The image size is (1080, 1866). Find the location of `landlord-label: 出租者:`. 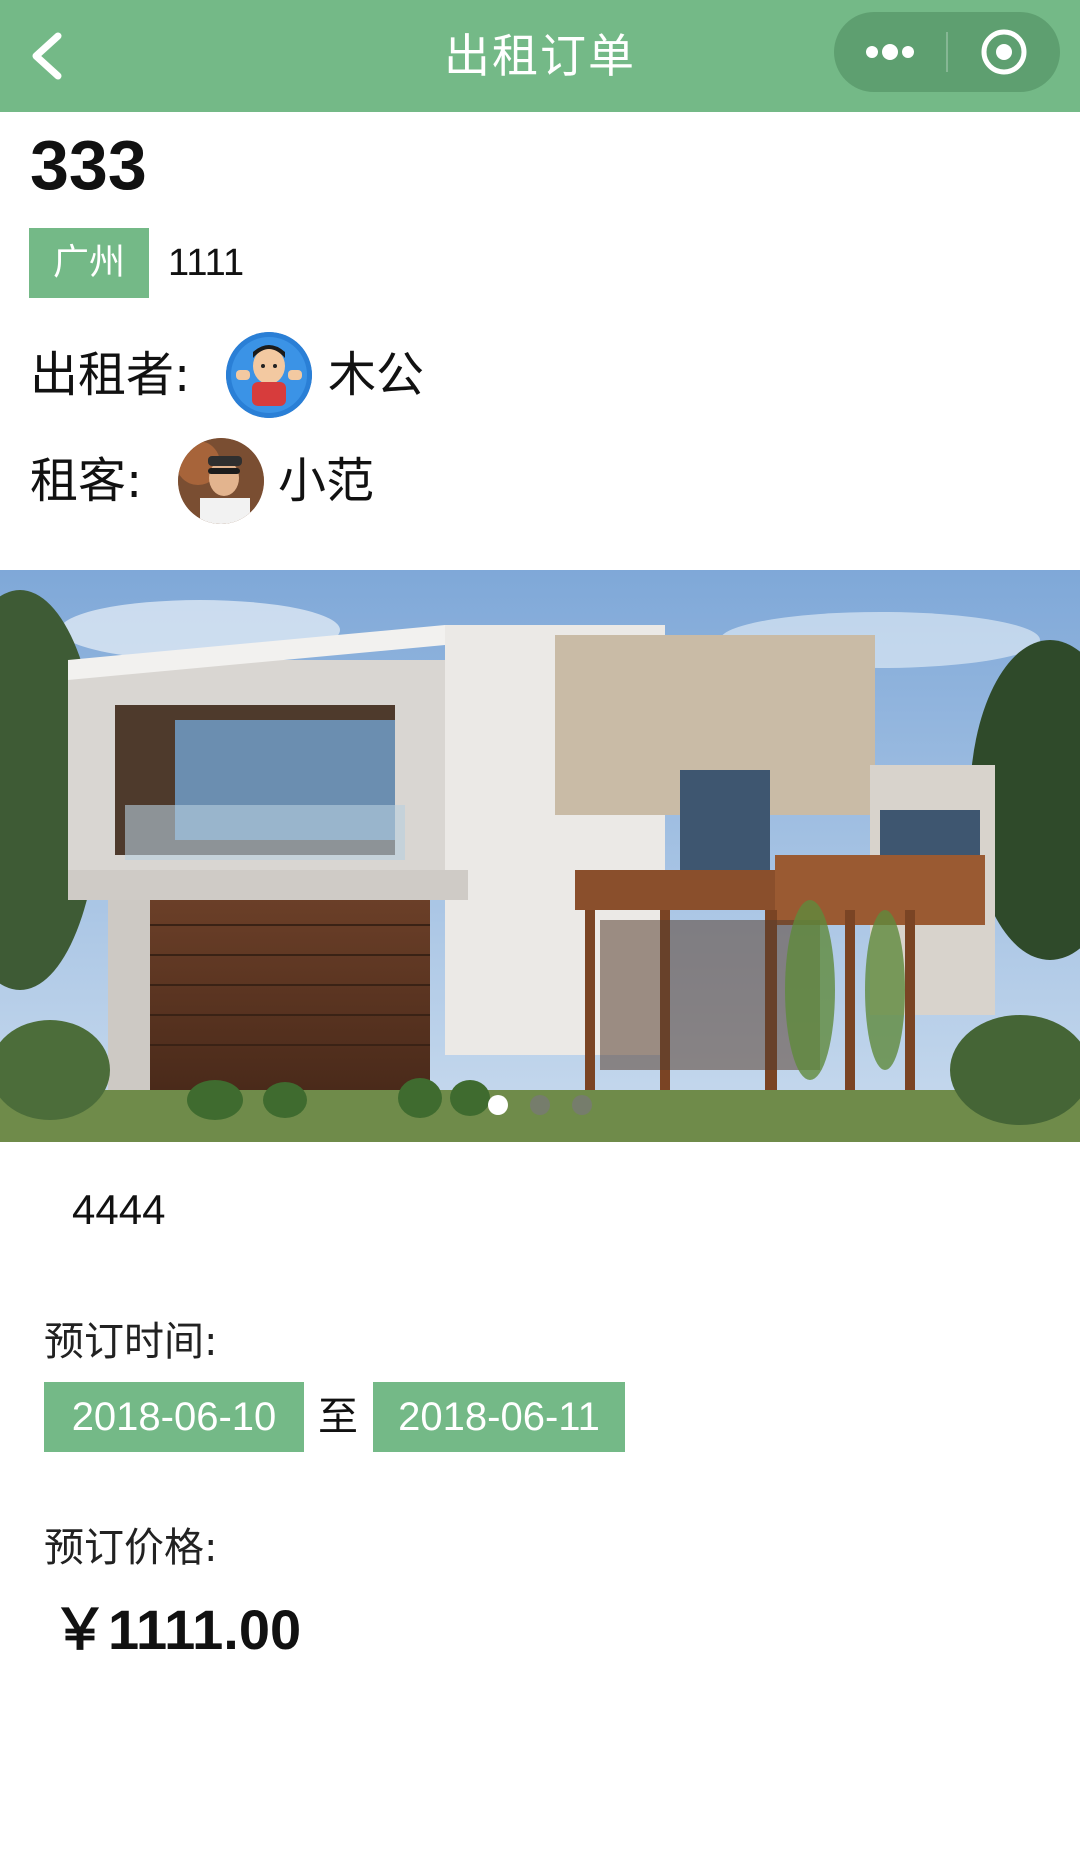

landlord-label: 出租者: is located at coordinates (110, 375).